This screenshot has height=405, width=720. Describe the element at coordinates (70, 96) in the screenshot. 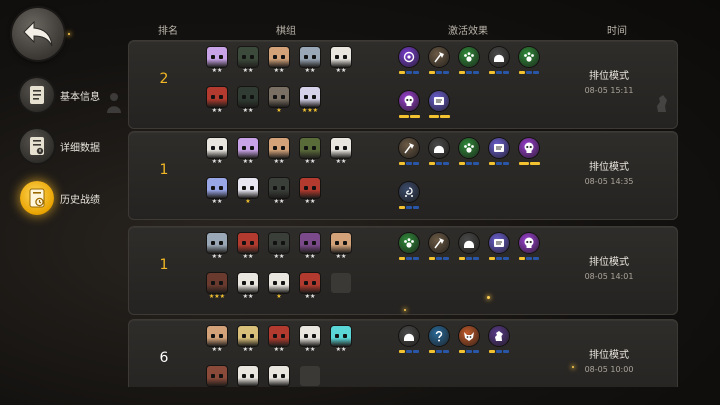

I see `nav-item-basic-info: 基本信息` at that location.